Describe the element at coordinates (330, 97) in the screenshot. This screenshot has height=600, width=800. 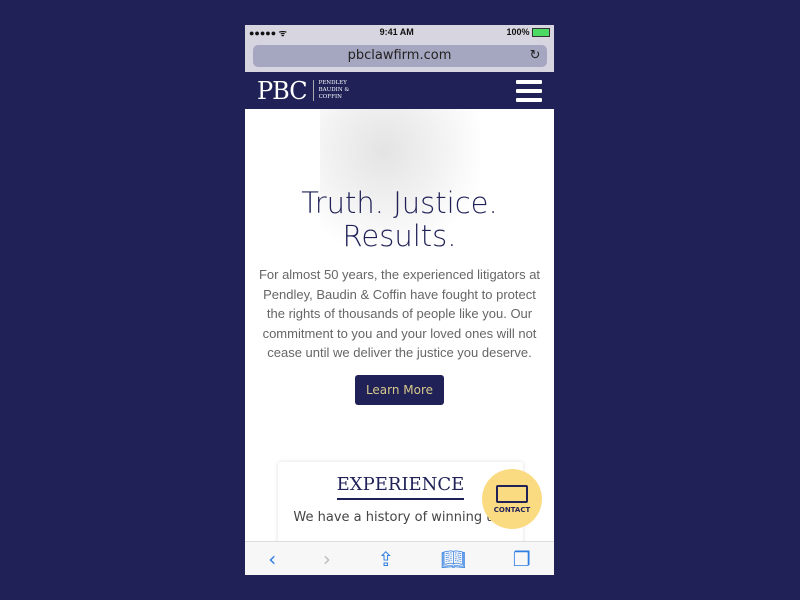
I see `logo-line: COFFIN` at that location.